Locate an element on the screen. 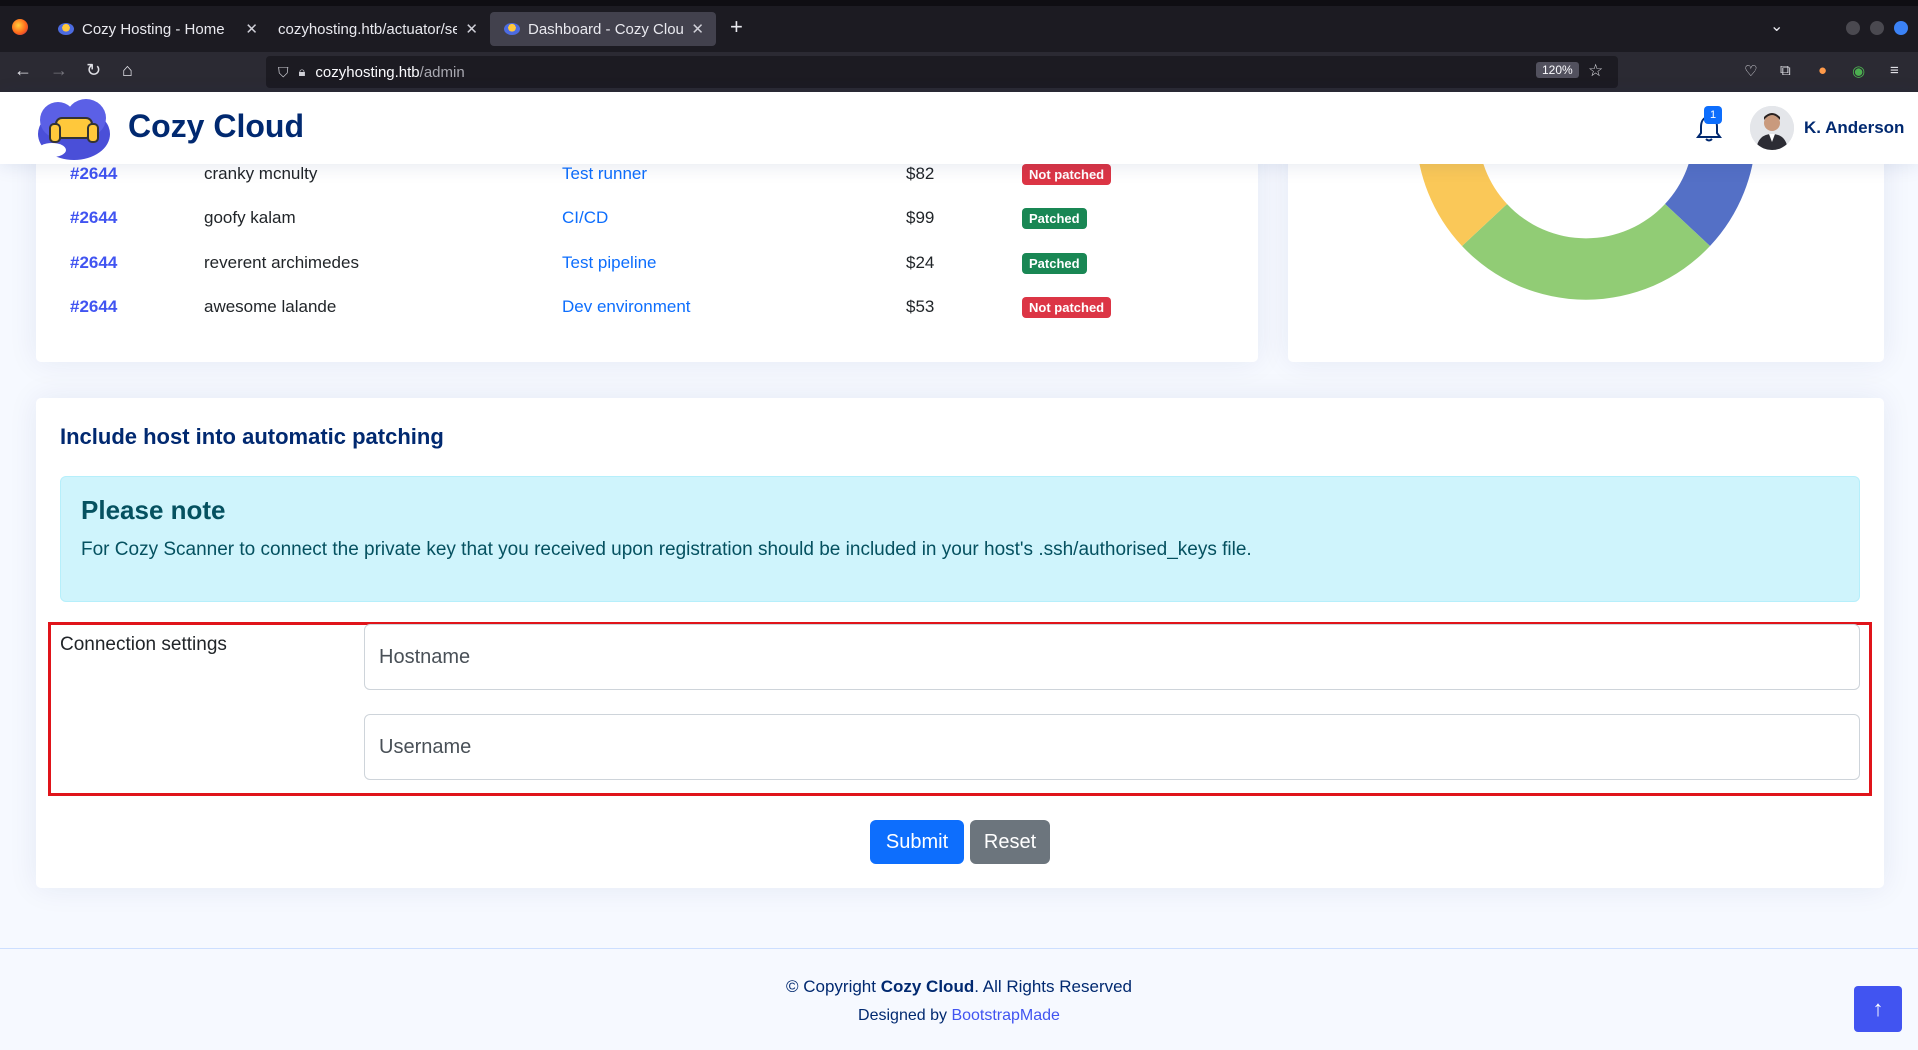 The width and height of the screenshot is (1918, 1050). product-link: Dev environment is located at coordinates (626, 307).